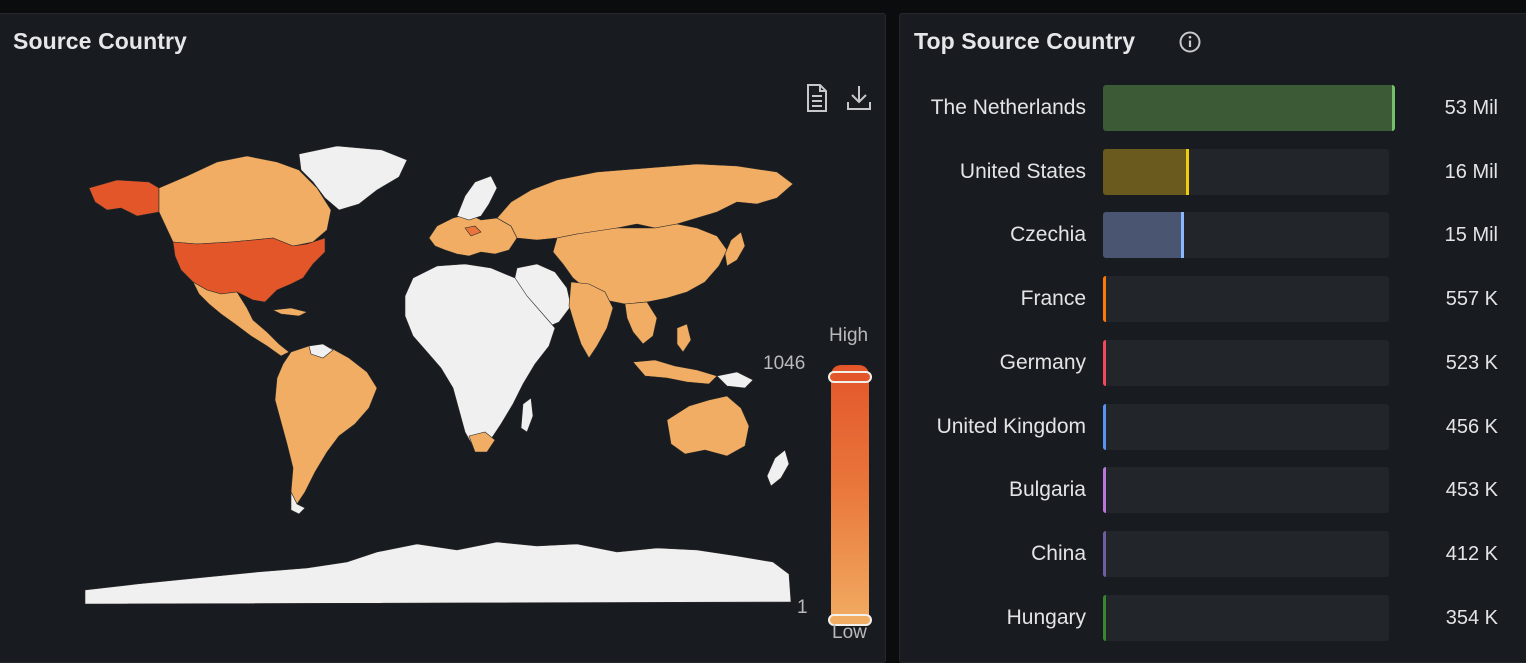 The image size is (1526, 663). I want to click on country-indonesia, so click(675, 372).